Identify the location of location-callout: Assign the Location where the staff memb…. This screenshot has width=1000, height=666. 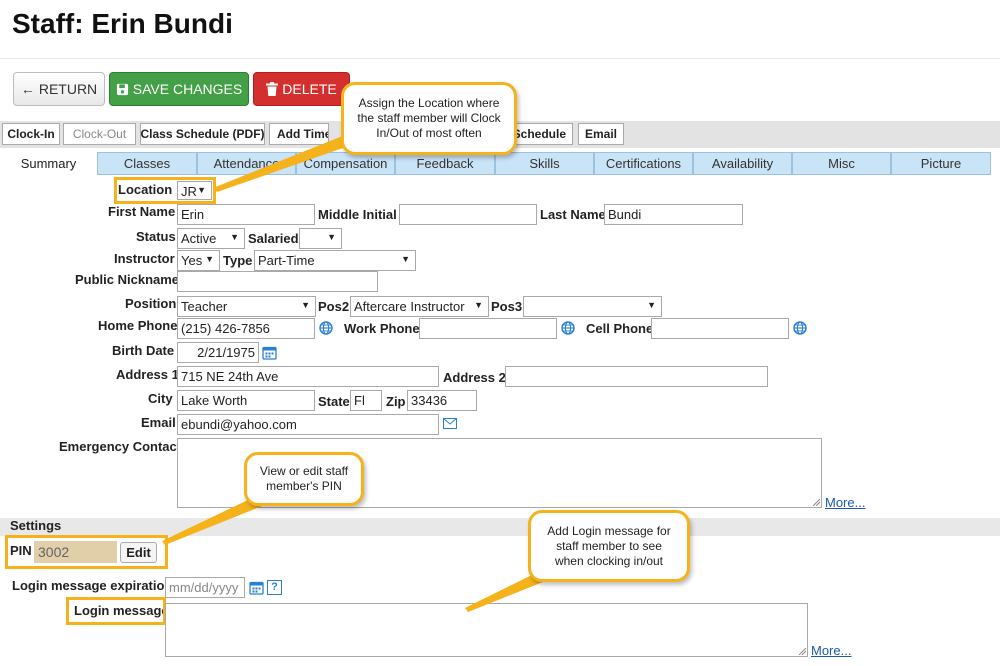
(429, 118).